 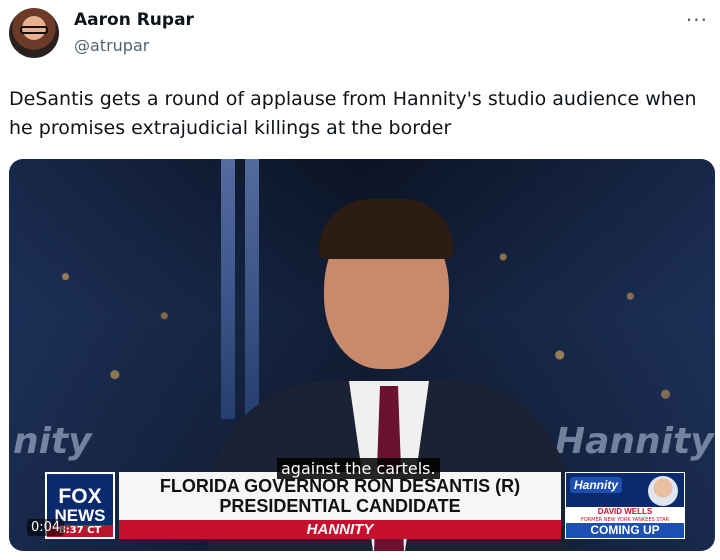 What do you see at coordinates (358, 468) in the screenshot?
I see `video-caption: against the cartels.` at bounding box center [358, 468].